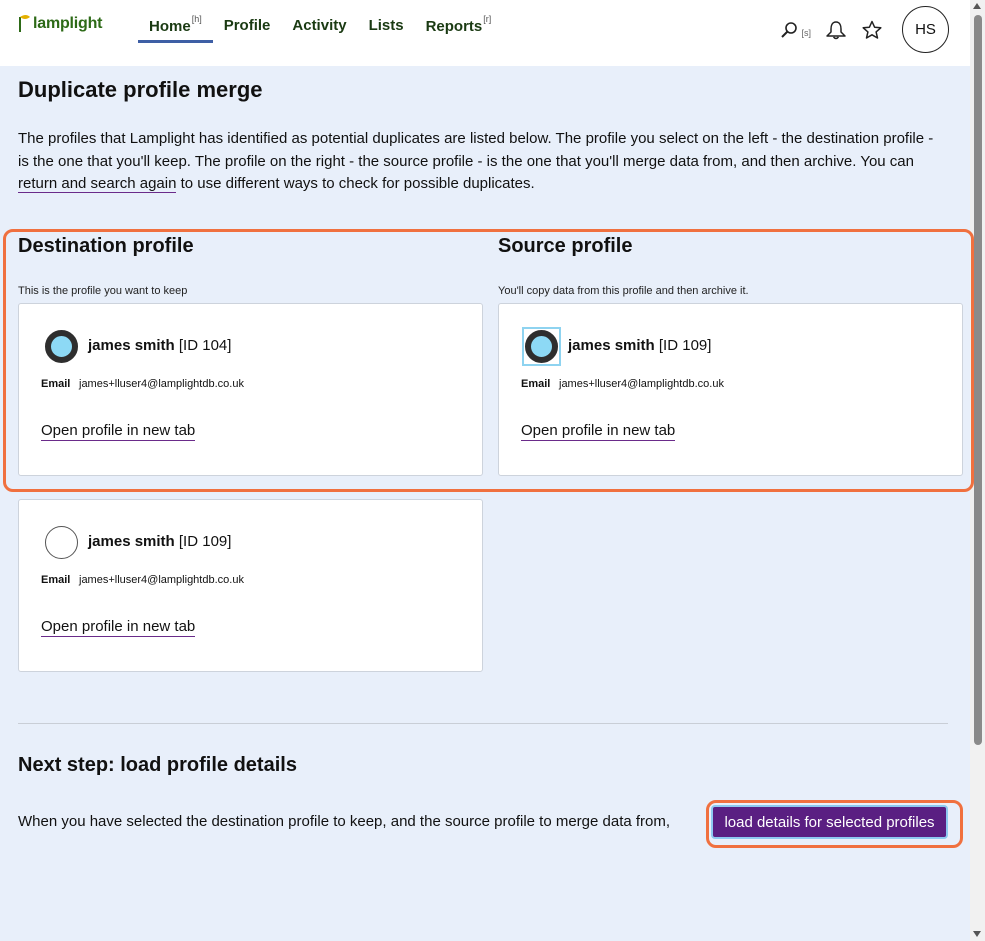  Describe the element at coordinates (857, 29) in the screenshot. I see `nav-actions: [s] HS` at that location.